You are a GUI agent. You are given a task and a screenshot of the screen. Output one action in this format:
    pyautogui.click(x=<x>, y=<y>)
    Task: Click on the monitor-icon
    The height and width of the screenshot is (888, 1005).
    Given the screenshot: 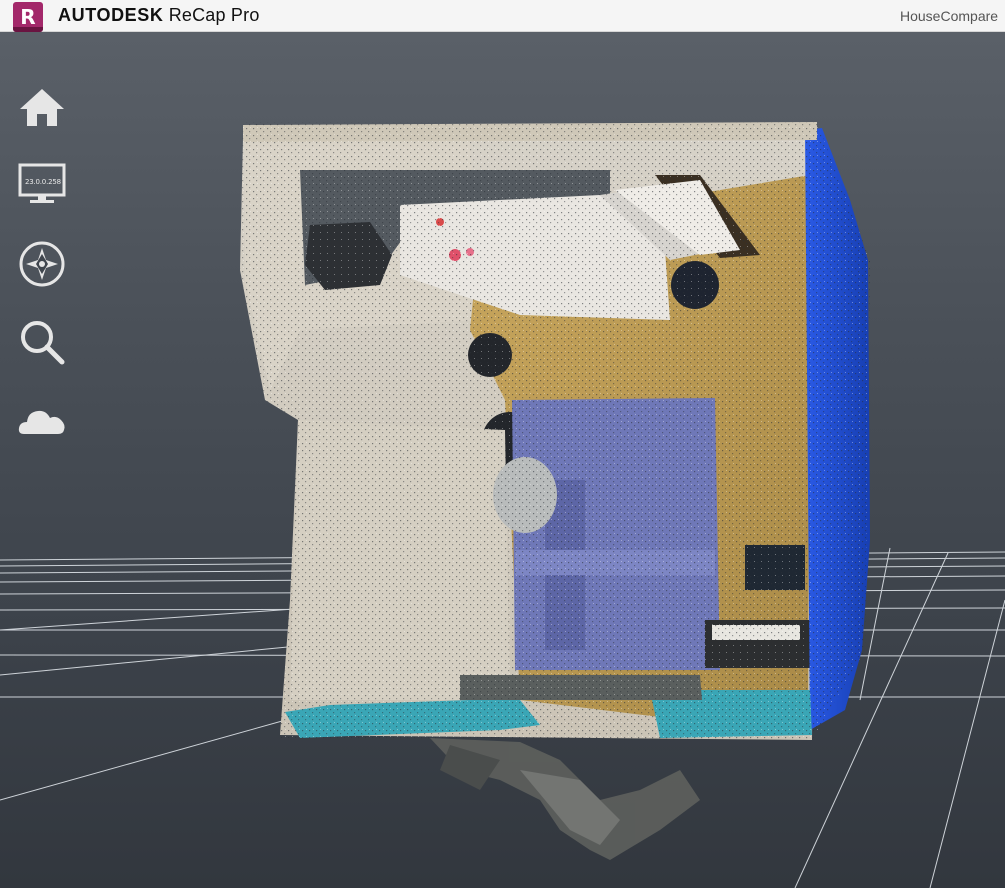 What is the action you would take?
    pyautogui.click(x=42, y=183)
    